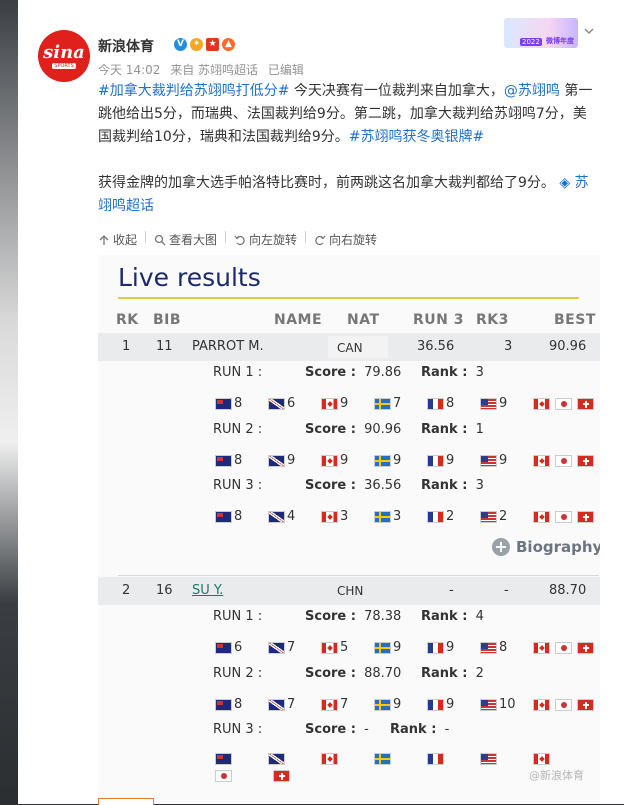 This screenshot has height=805, width=624. What do you see at coordinates (589, 31) in the screenshot?
I see `chevron-down-icon` at bounding box center [589, 31].